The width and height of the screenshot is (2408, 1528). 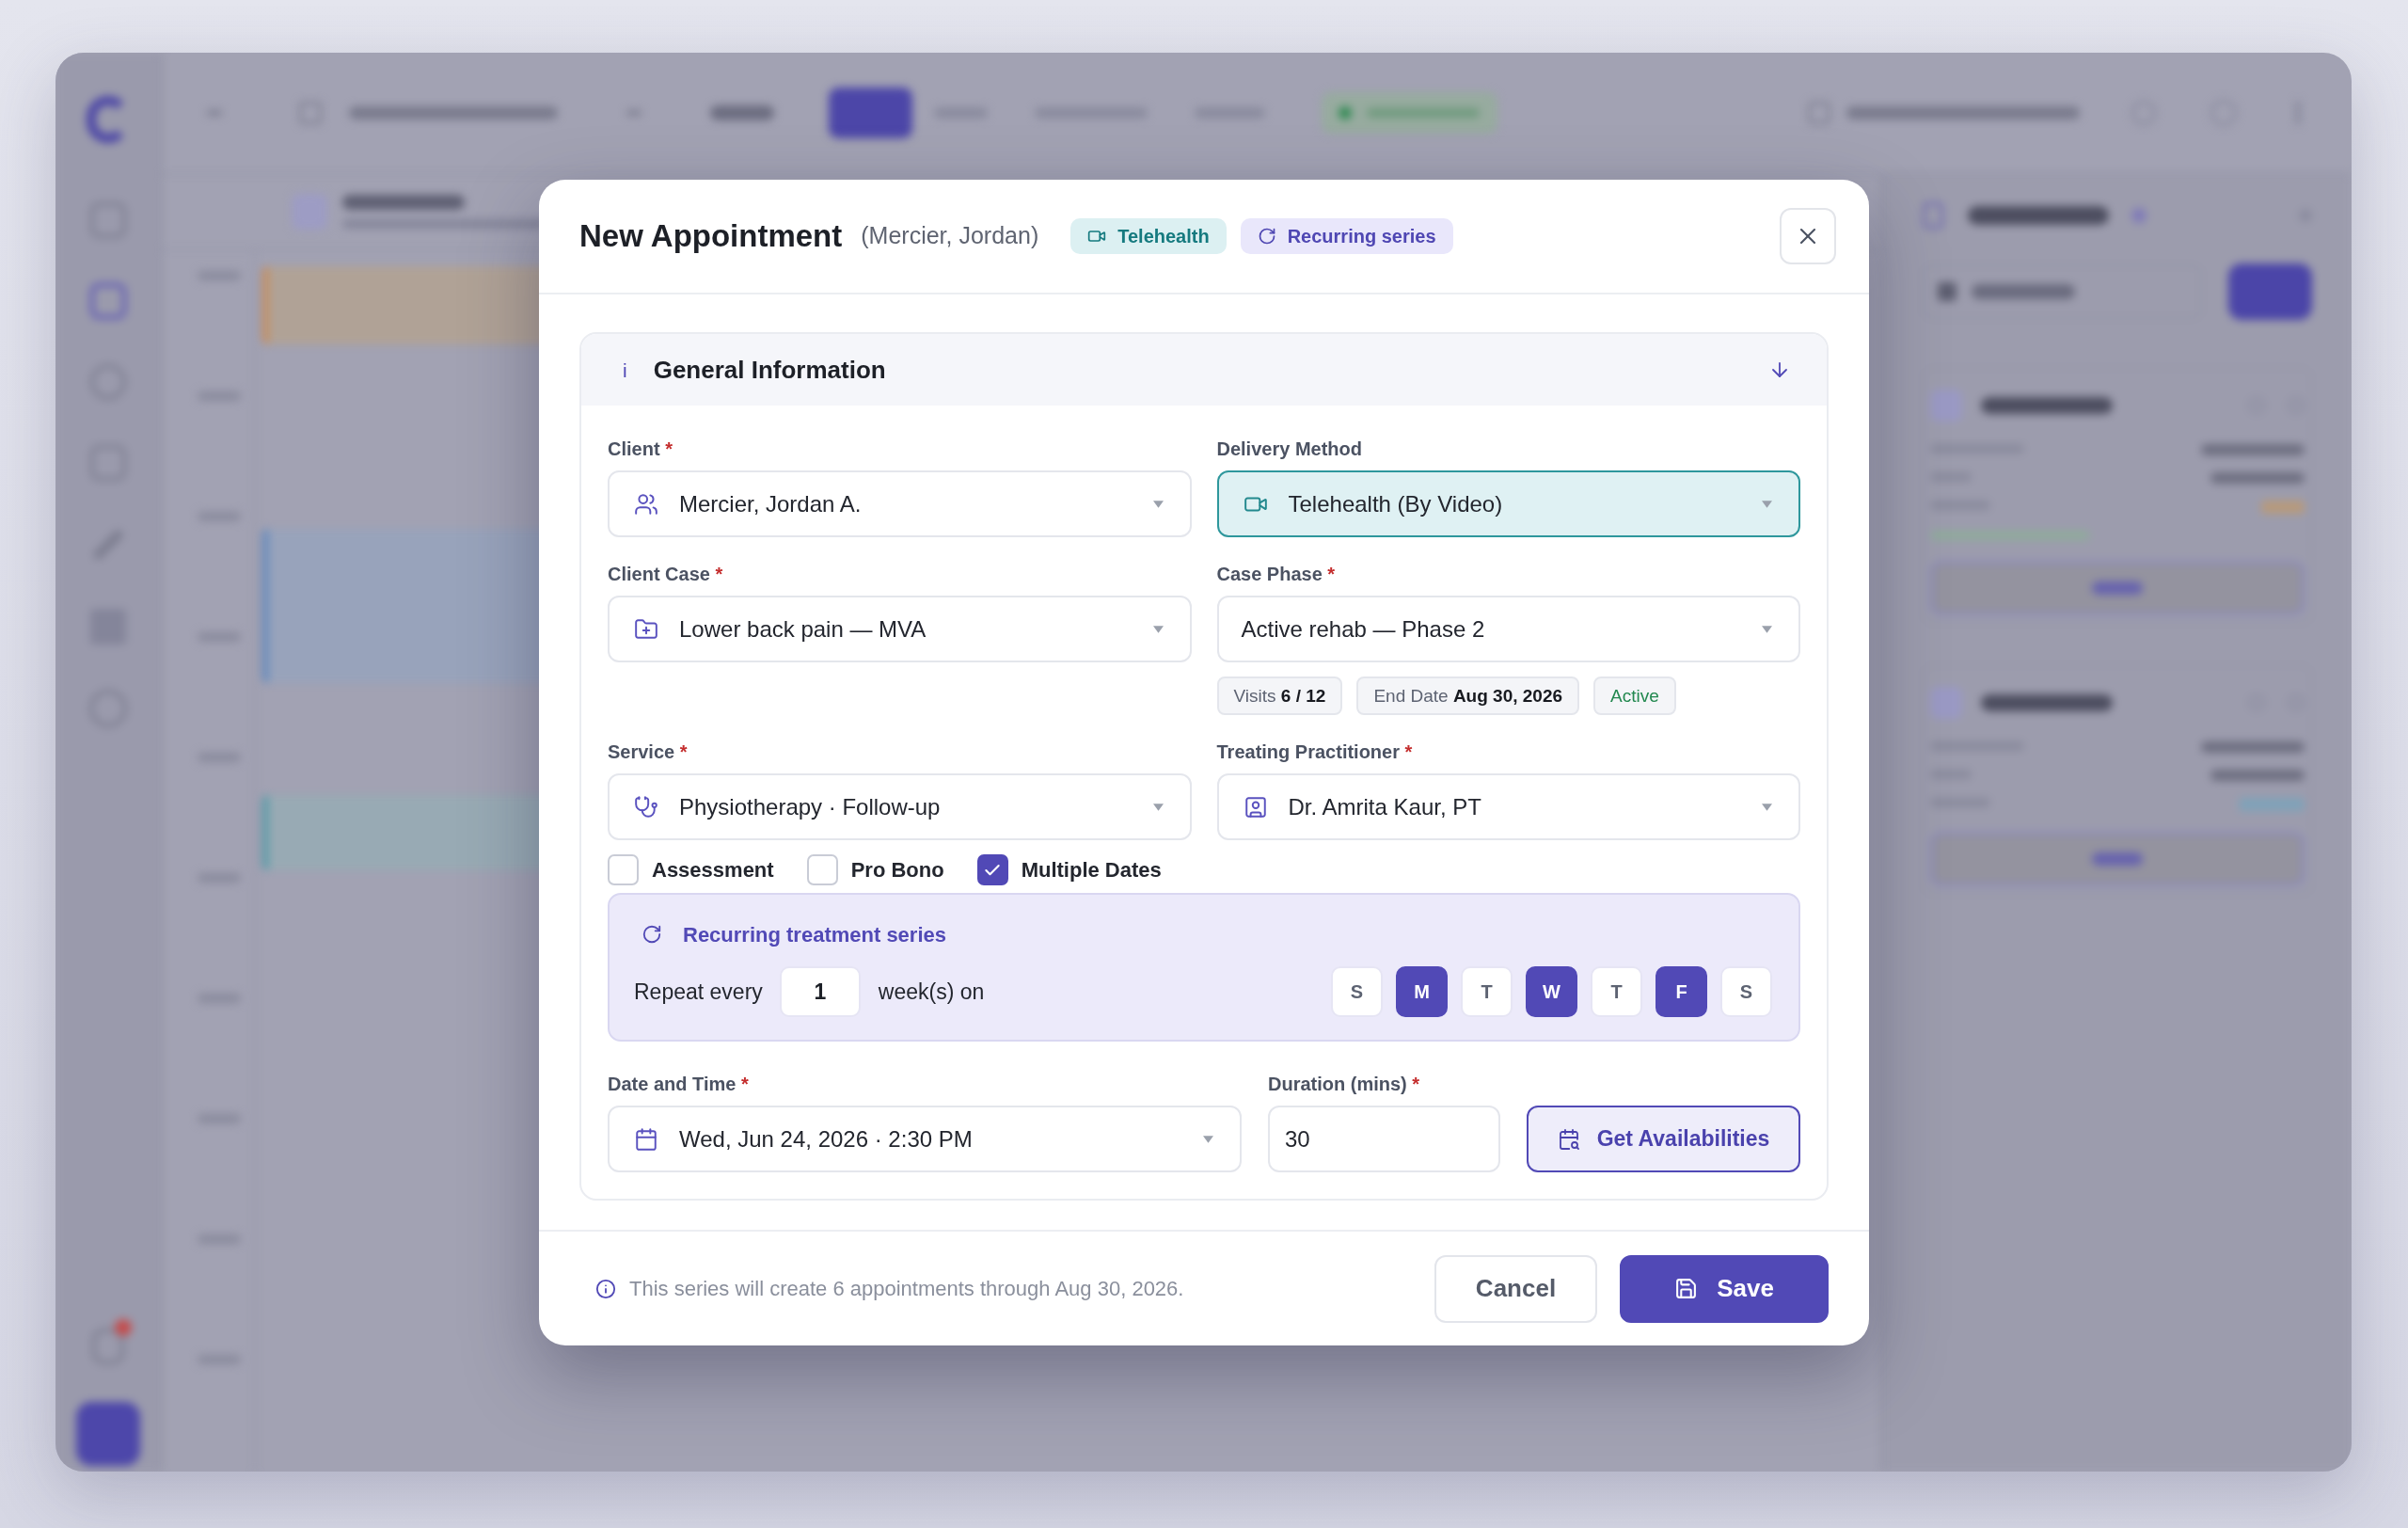 I want to click on people-icon, so click(x=646, y=504).